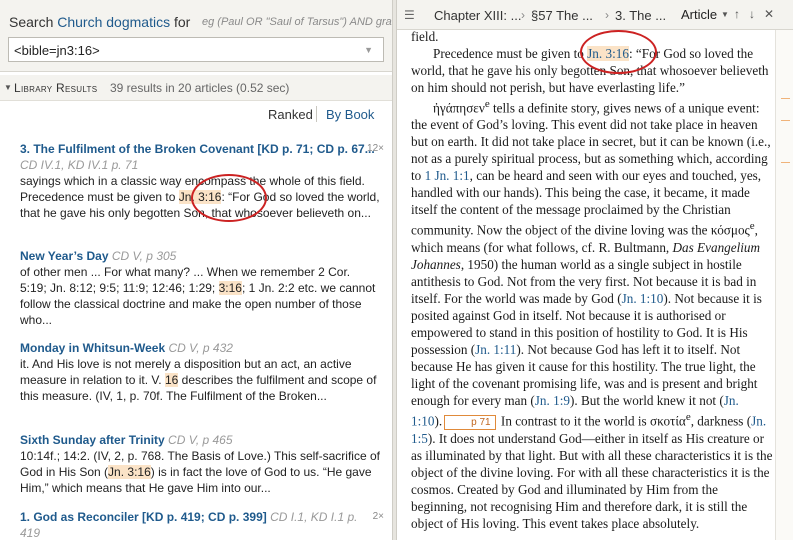  I want to click on result-source: CD IV.1, KD IV.1 p. 71, so click(79, 165).